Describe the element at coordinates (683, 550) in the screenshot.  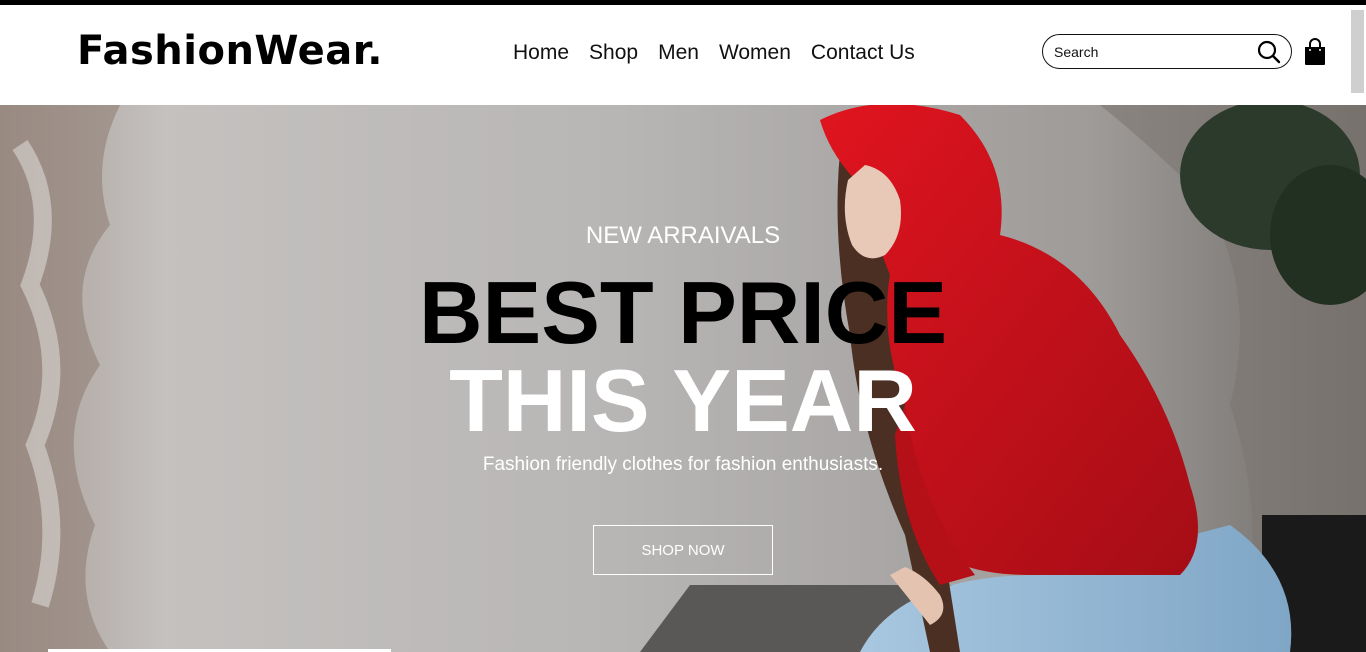
I see `shop-now-button: SHOP NOW` at that location.